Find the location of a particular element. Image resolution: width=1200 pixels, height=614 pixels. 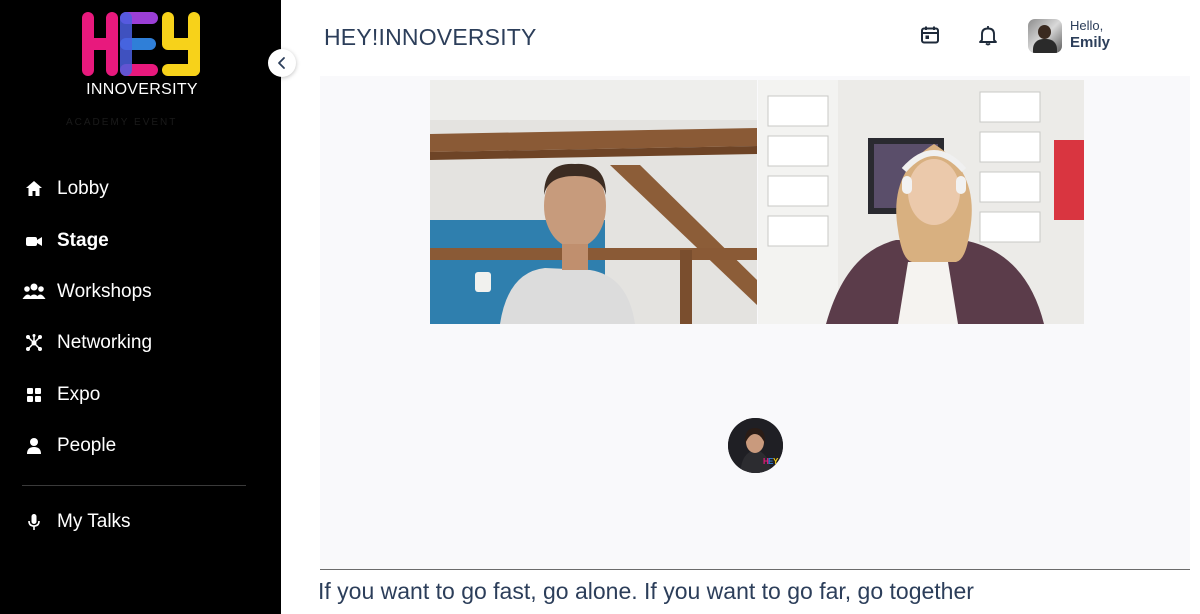

sidebar-item-people: People is located at coordinates (69, 446).